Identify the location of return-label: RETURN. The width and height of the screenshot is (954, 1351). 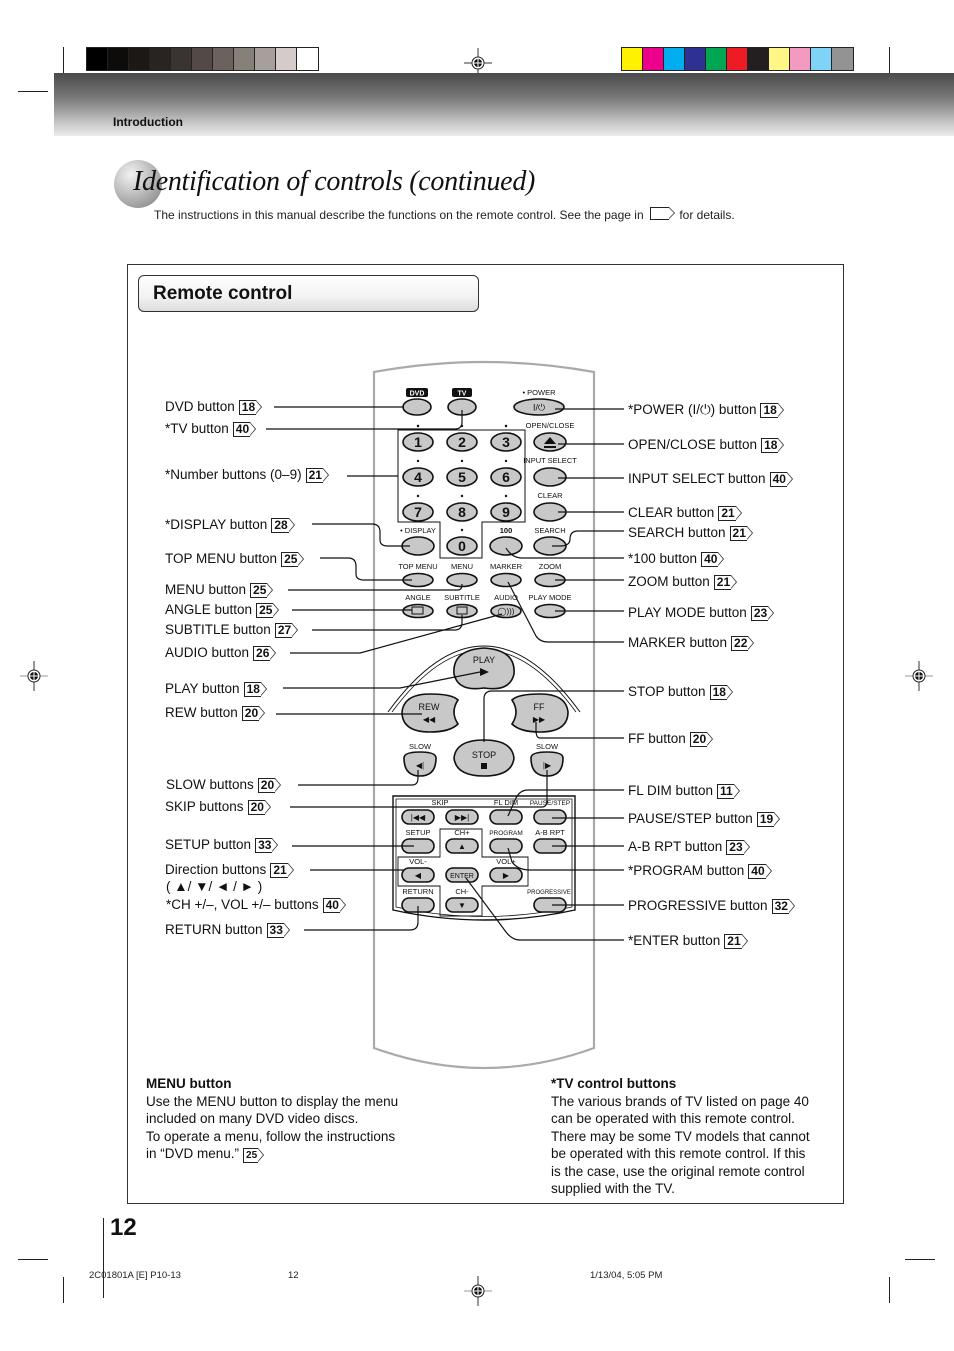
(417, 891).